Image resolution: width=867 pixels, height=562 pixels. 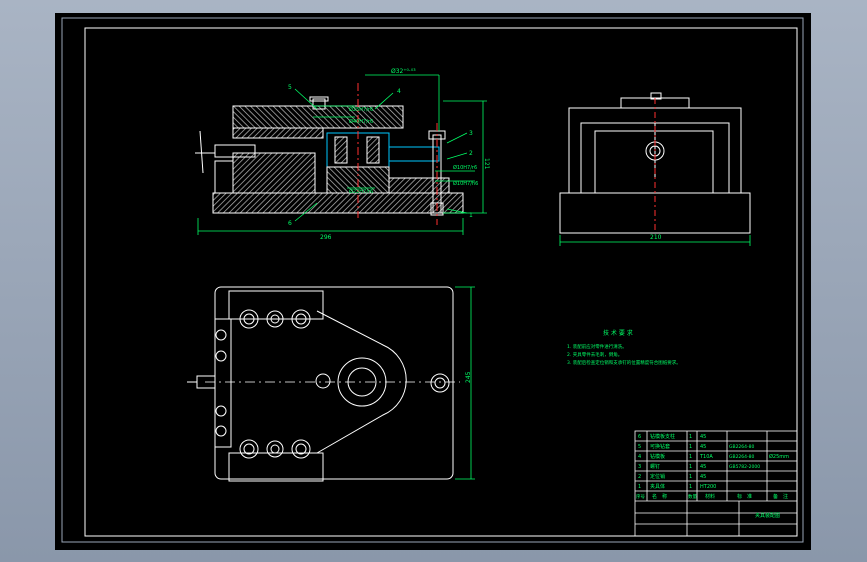 I want to click on bom-row-3-std: GB5782-2000, so click(x=744, y=467).